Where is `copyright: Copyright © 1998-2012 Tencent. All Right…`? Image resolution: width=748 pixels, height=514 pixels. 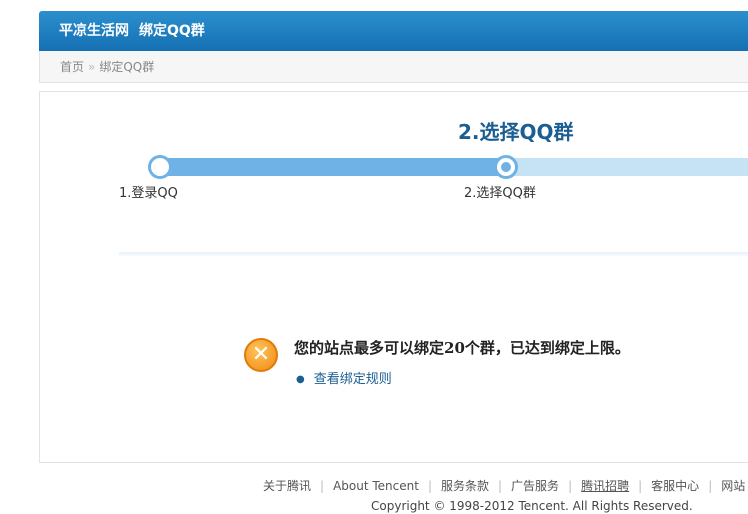 copyright: Copyright © 1998-2012 Tencent. All Right… is located at coordinates (532, 506).